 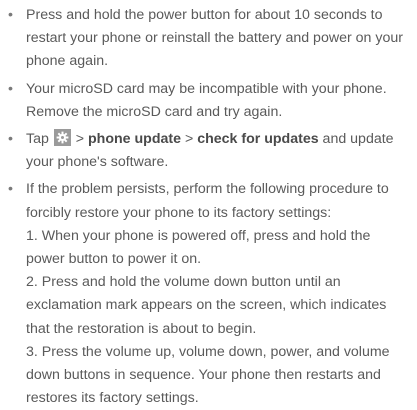 I want to click on phone-update-label: phone update, so click(x=135, y=139).